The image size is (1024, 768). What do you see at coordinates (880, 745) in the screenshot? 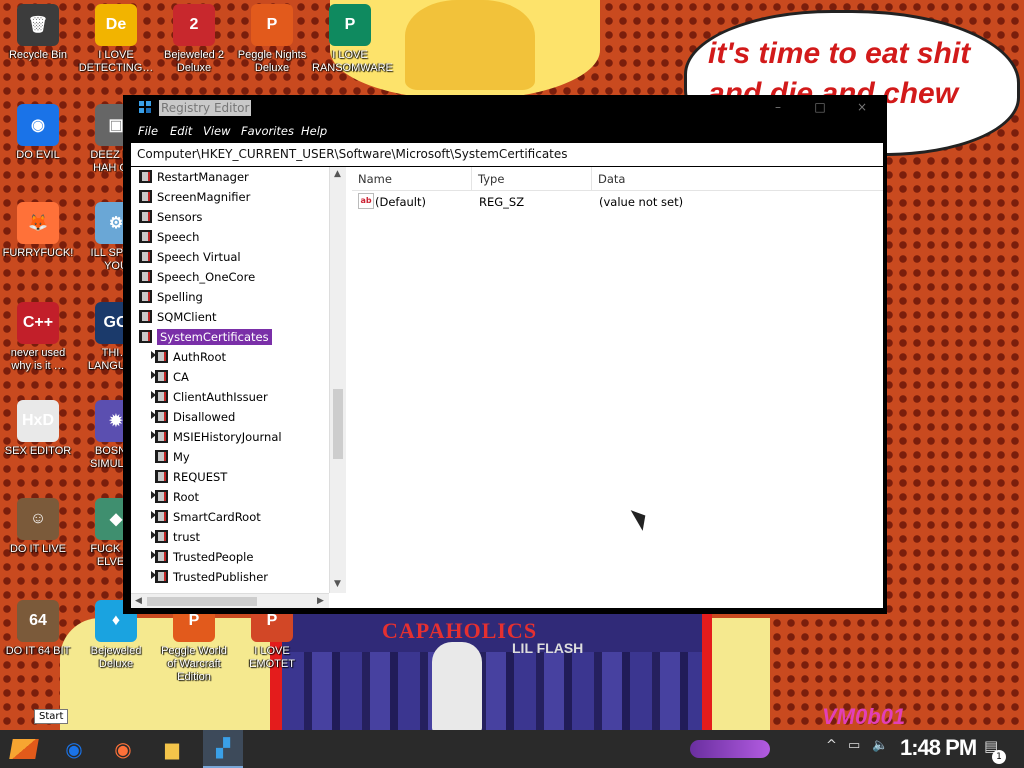
I see `volume-icon: 🔈` at bounding box center [880, 745].